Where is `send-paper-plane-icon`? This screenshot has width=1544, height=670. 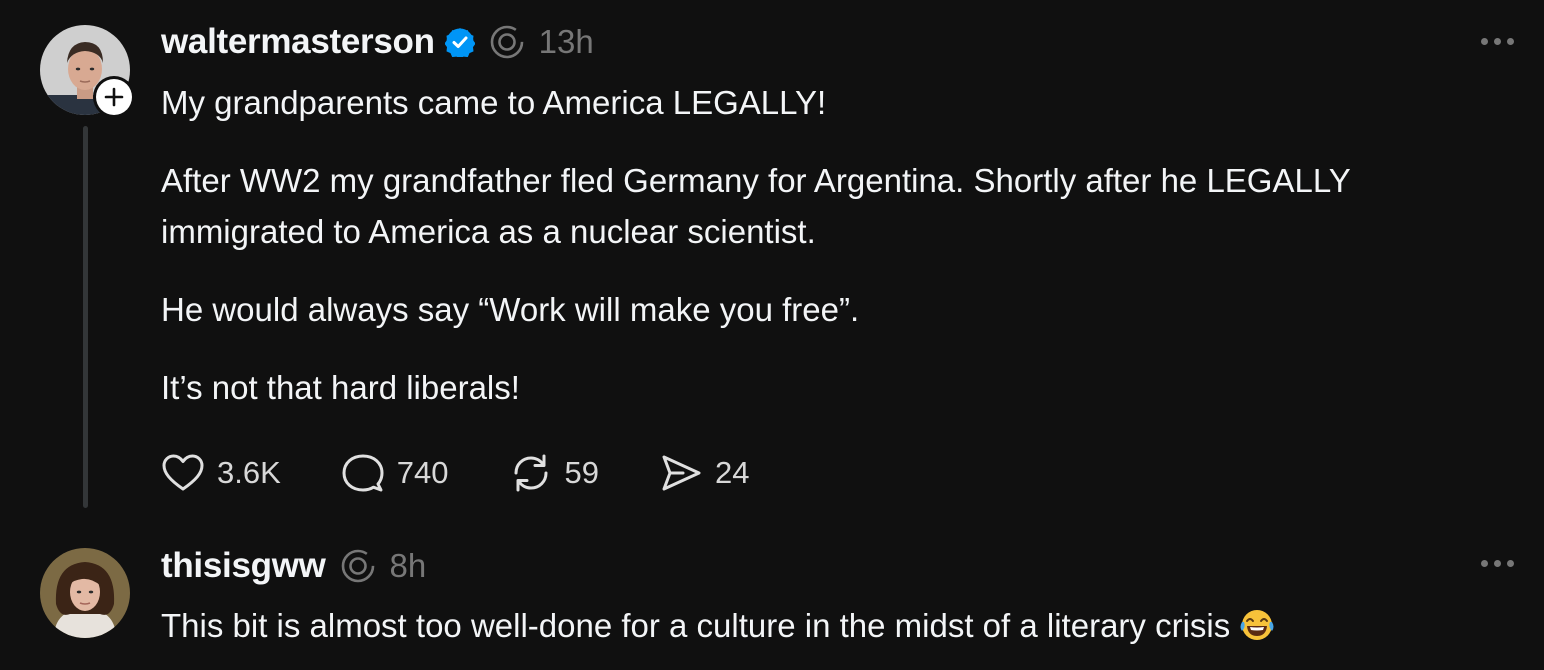
send-paper-plane-icon is located at coordinates (681, 473).